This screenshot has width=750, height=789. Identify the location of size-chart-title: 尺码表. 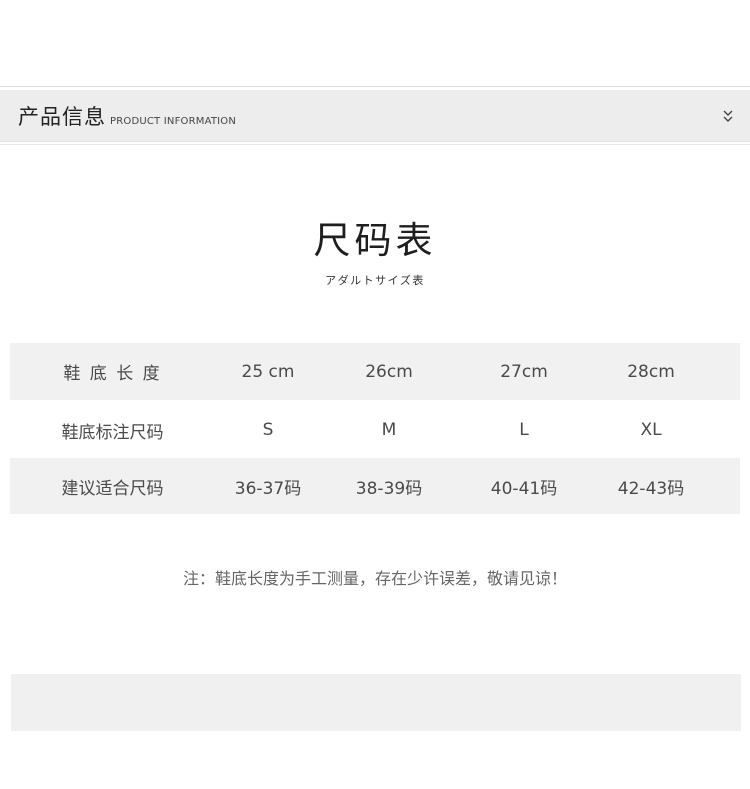
(375, 240).